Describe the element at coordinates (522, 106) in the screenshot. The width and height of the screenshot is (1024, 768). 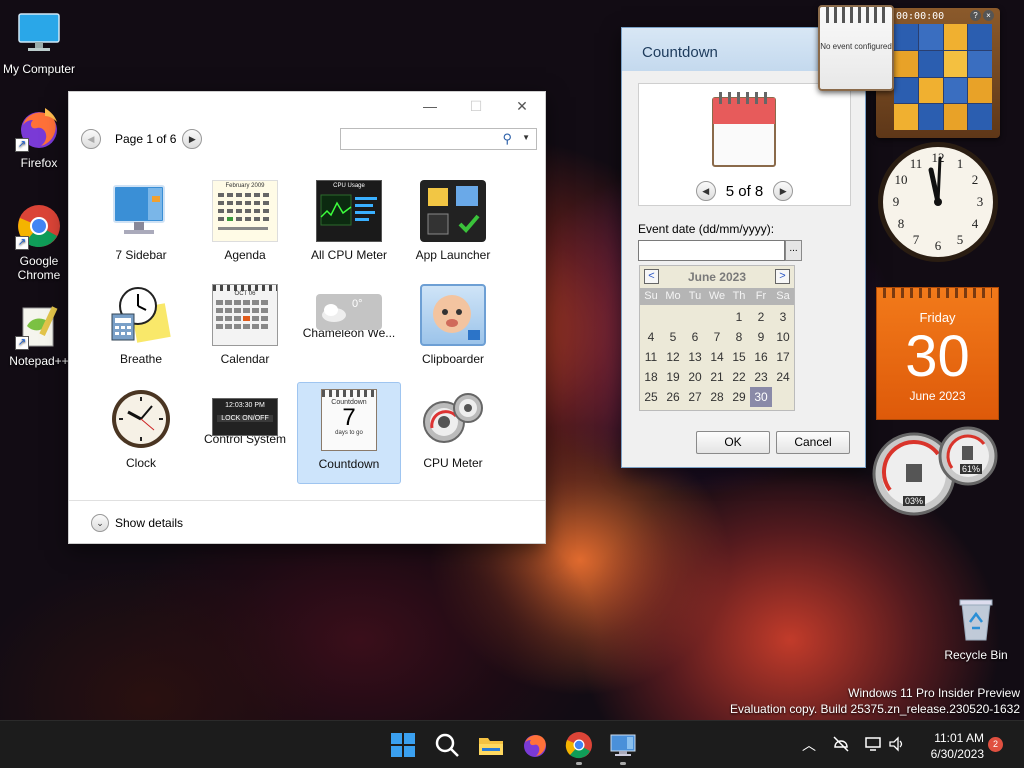
I see `close-button: ✕` at that location.